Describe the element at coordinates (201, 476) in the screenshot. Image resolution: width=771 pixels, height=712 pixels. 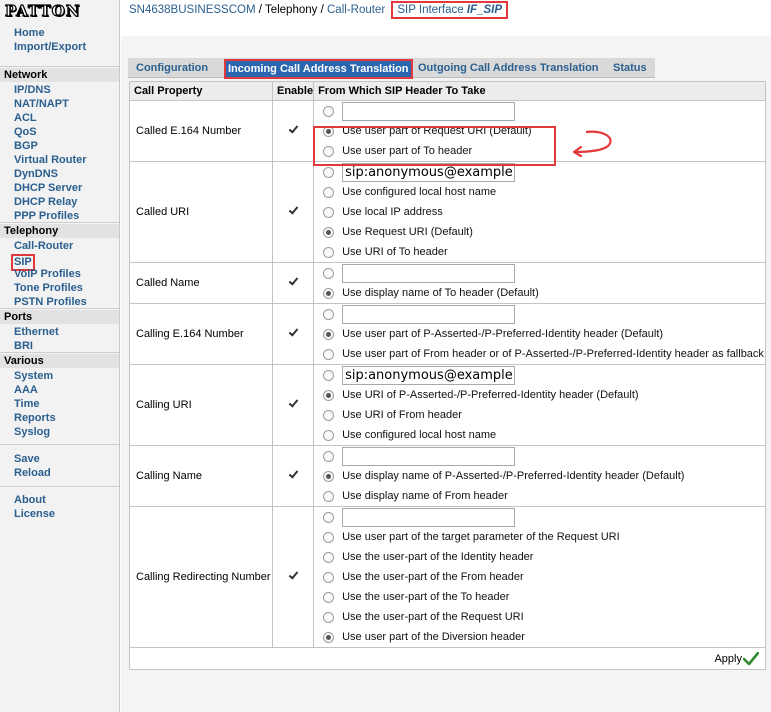
I see `call-property-calling-name: Calling Name` at that location.